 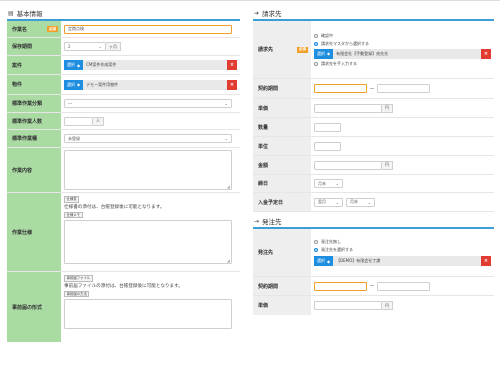 I want to click on order-price-input, so click(x=348, y=305).